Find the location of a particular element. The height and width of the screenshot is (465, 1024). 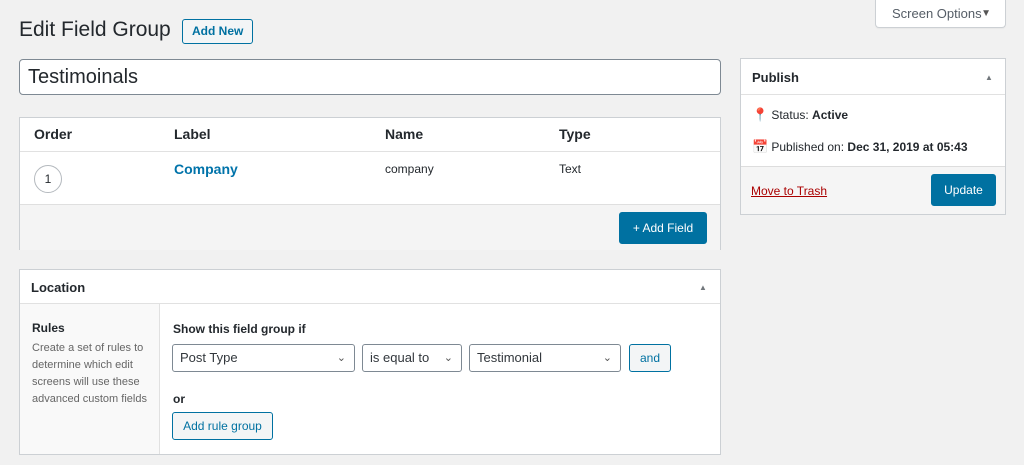

move-to-trash-link: Move to Trash is located at coordinates (789, 191).